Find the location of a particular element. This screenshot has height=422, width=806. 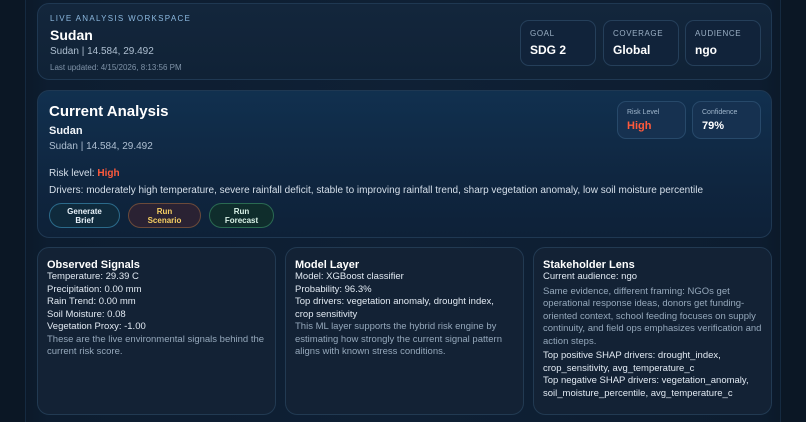

audience-stat: AUDIENCE ngo is located at coordinates (723, 43).